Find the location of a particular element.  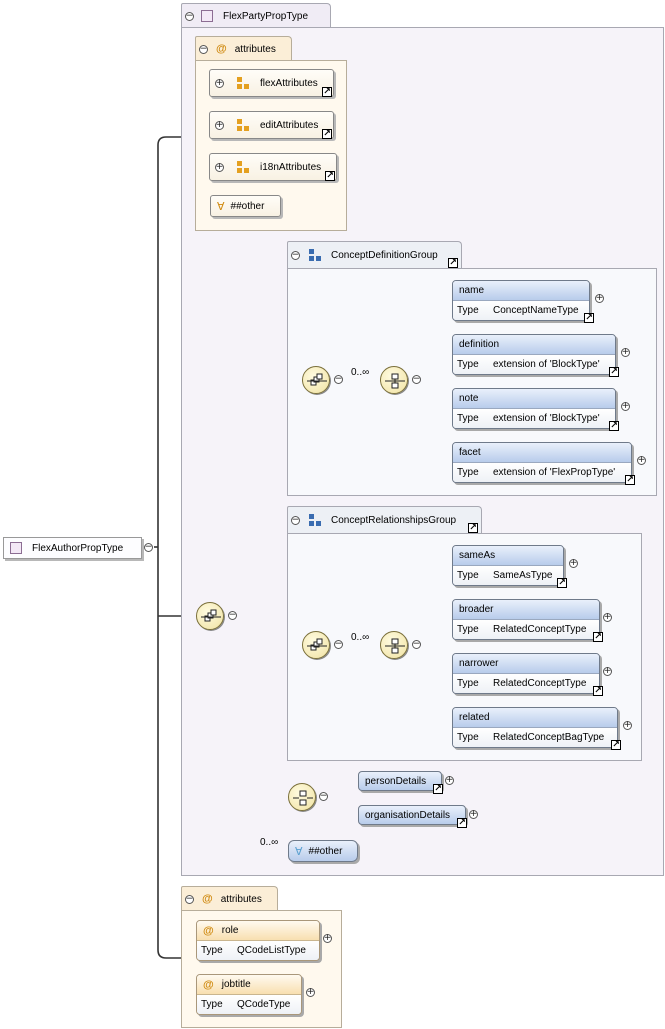

any-attribute-icon: ∀ is located at coordinates (221, 206).